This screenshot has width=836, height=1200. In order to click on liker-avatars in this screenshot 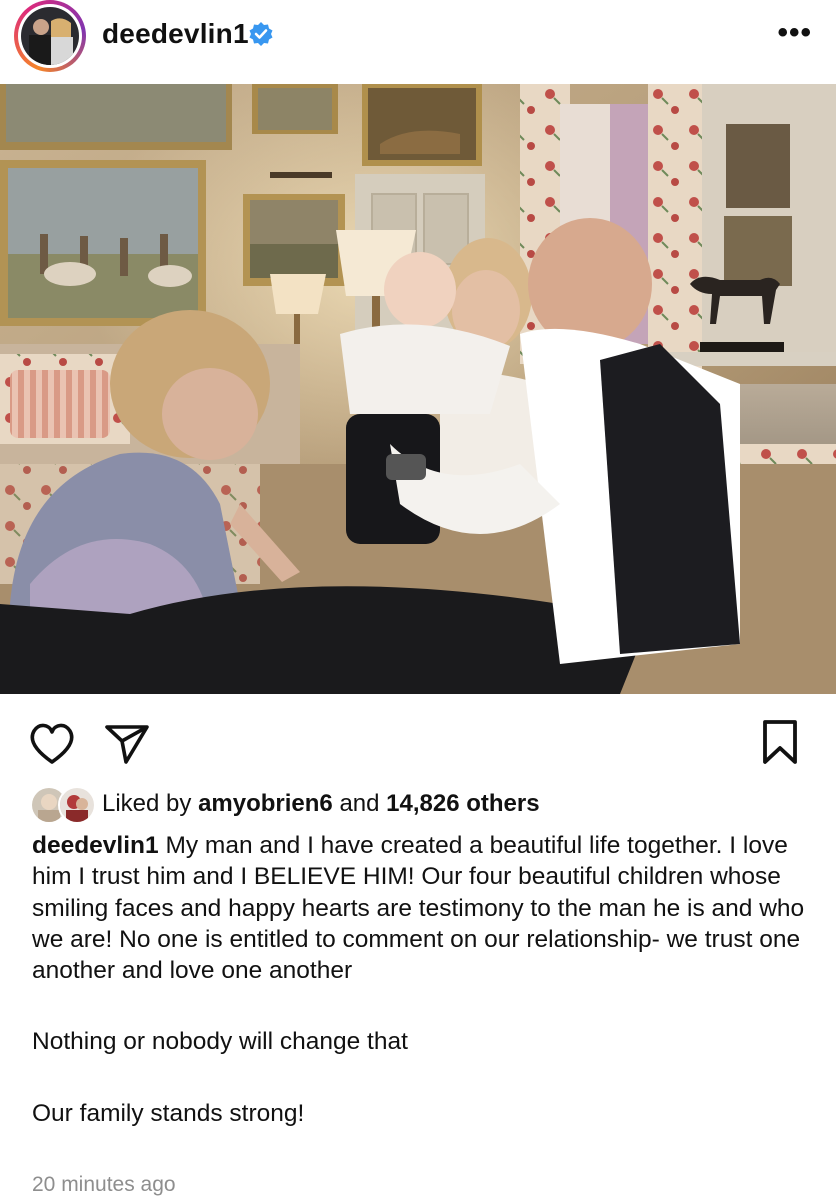, I will do `click(63, 805)`.